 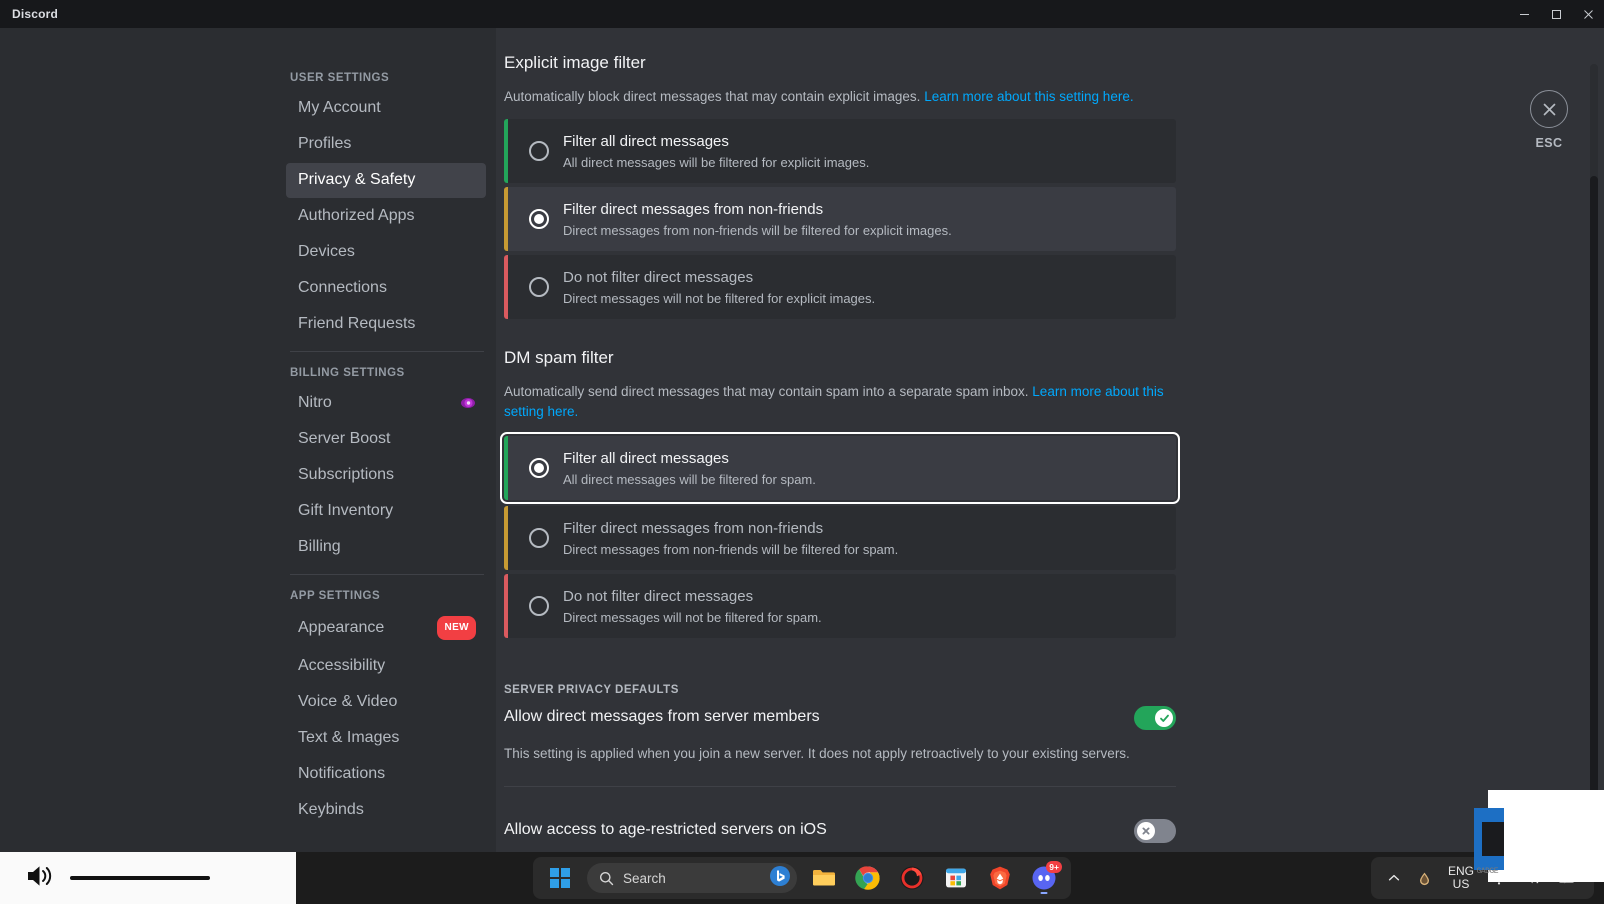 What do you see at coordinates (1028, 96) in the screenshot?
I see `explicit-filter-learn-more-link: Learn more about this setting here.` at bounding box center [1028, 96].